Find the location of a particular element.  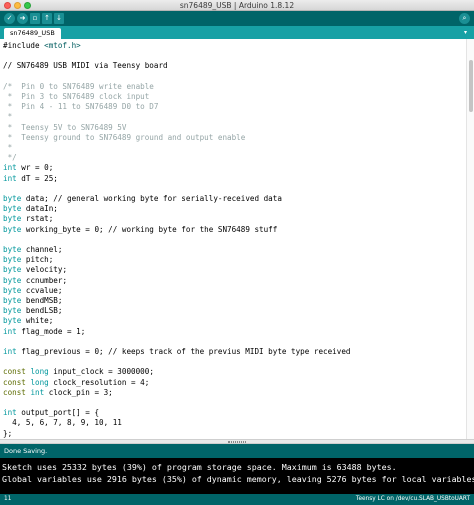

new-button: ▫ is located at coordinates (35, 18).